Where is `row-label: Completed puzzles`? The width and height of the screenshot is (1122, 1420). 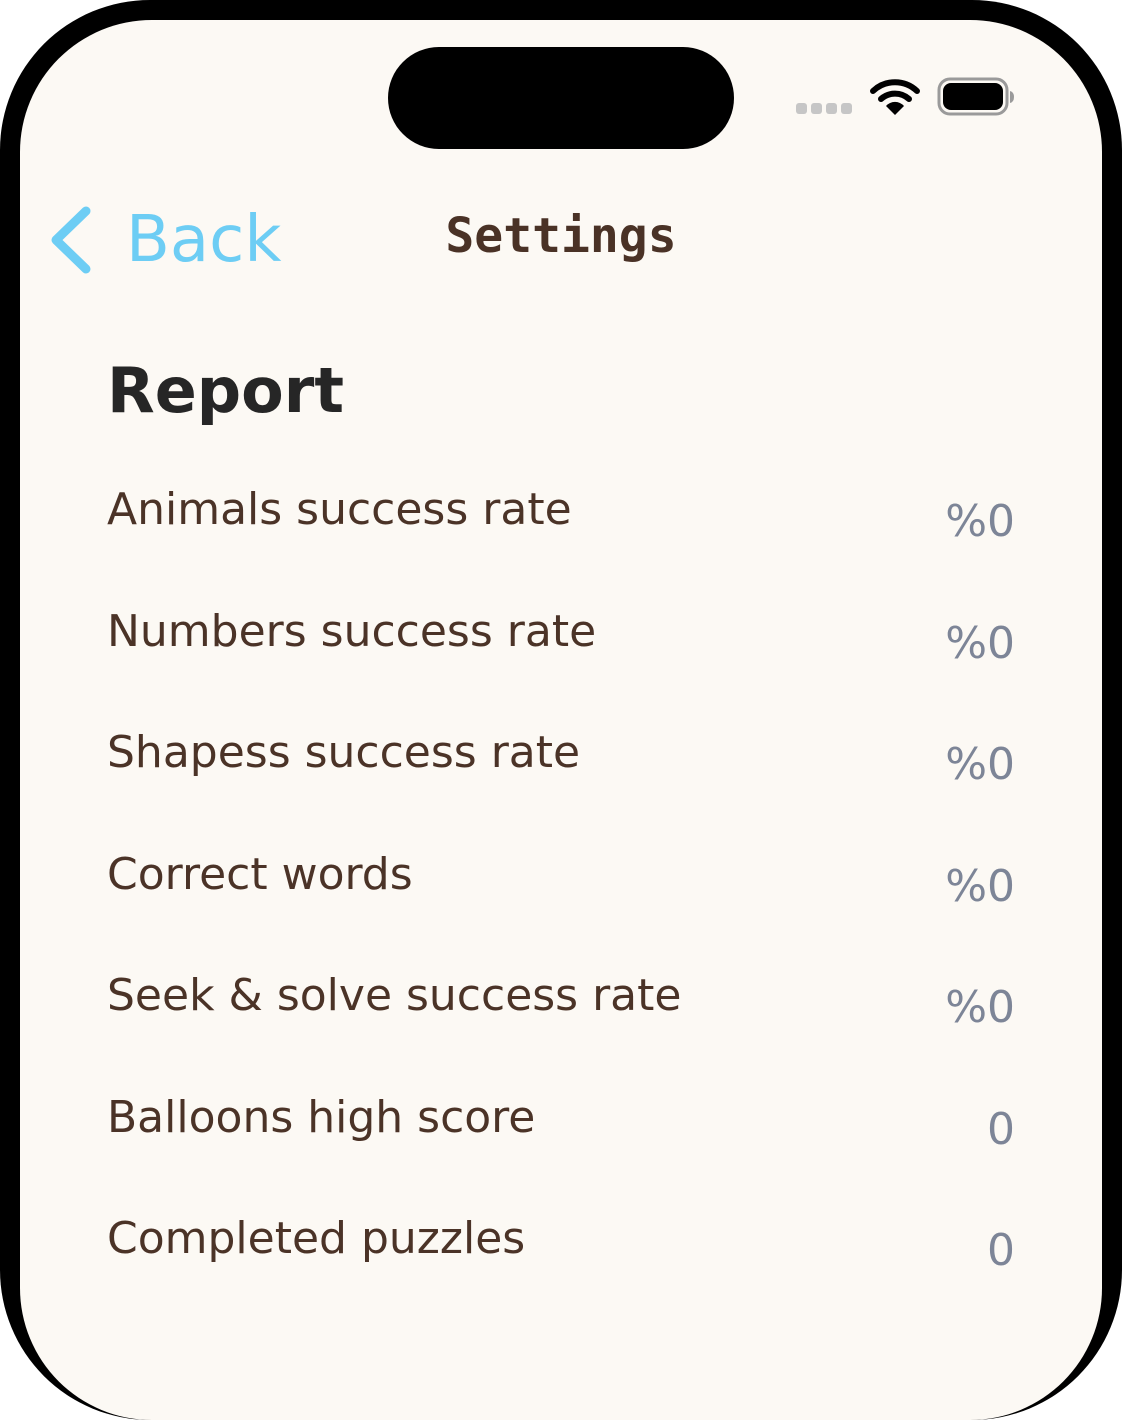
row-label: Completed puzzles is located at coordinates (316, 1238).